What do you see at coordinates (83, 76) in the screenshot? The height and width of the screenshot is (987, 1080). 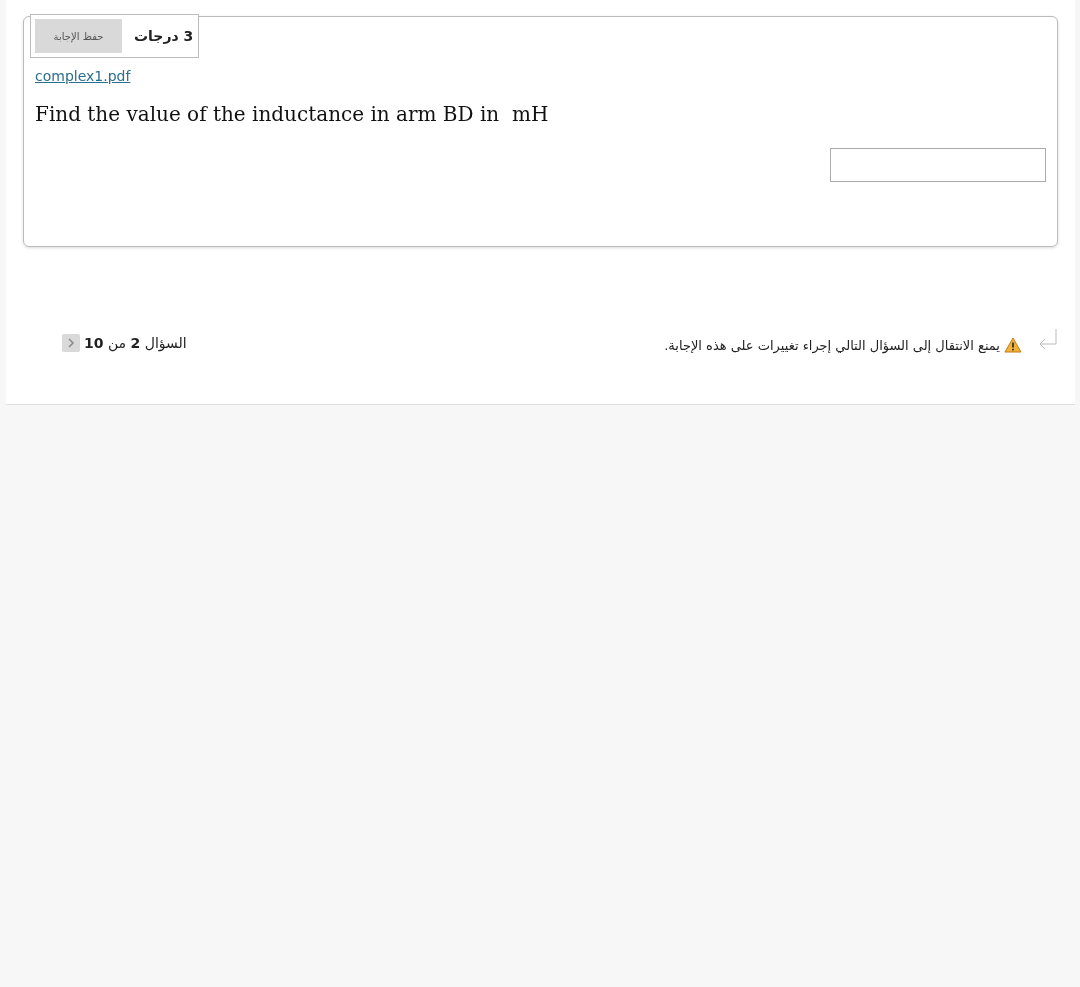 I see `attachment-link: complex1.pdf` at bounding box center [83, 76].